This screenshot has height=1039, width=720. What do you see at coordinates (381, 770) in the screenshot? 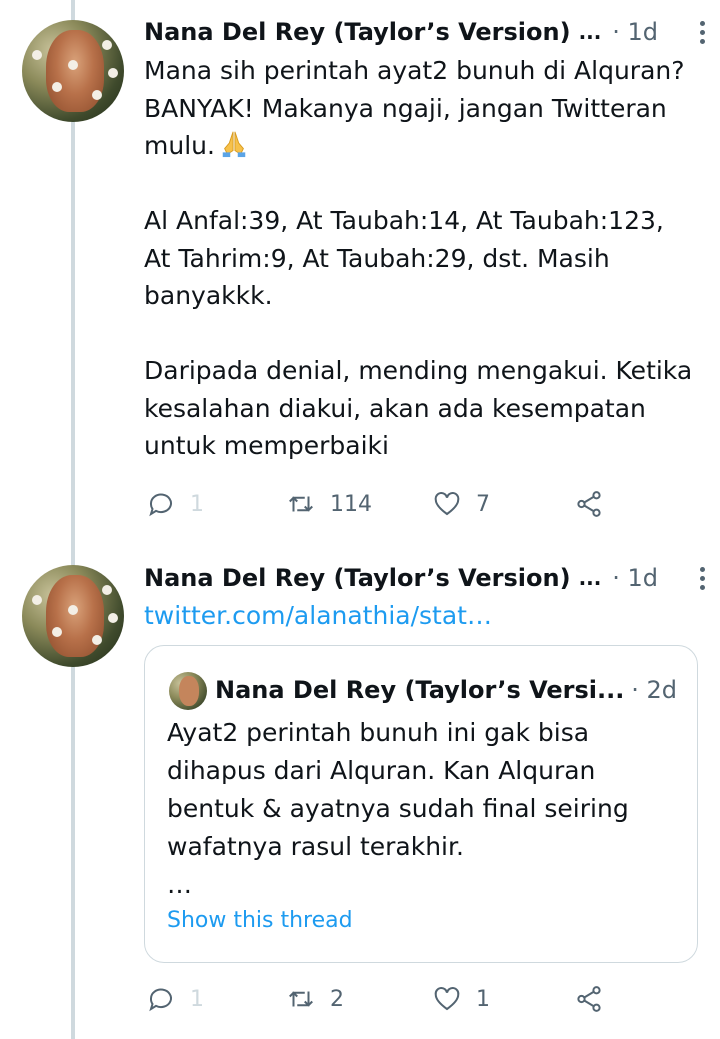
I see `quoted-line: dihapus dari Alquran. Kan Alquran` at bounding box center [381, 770].